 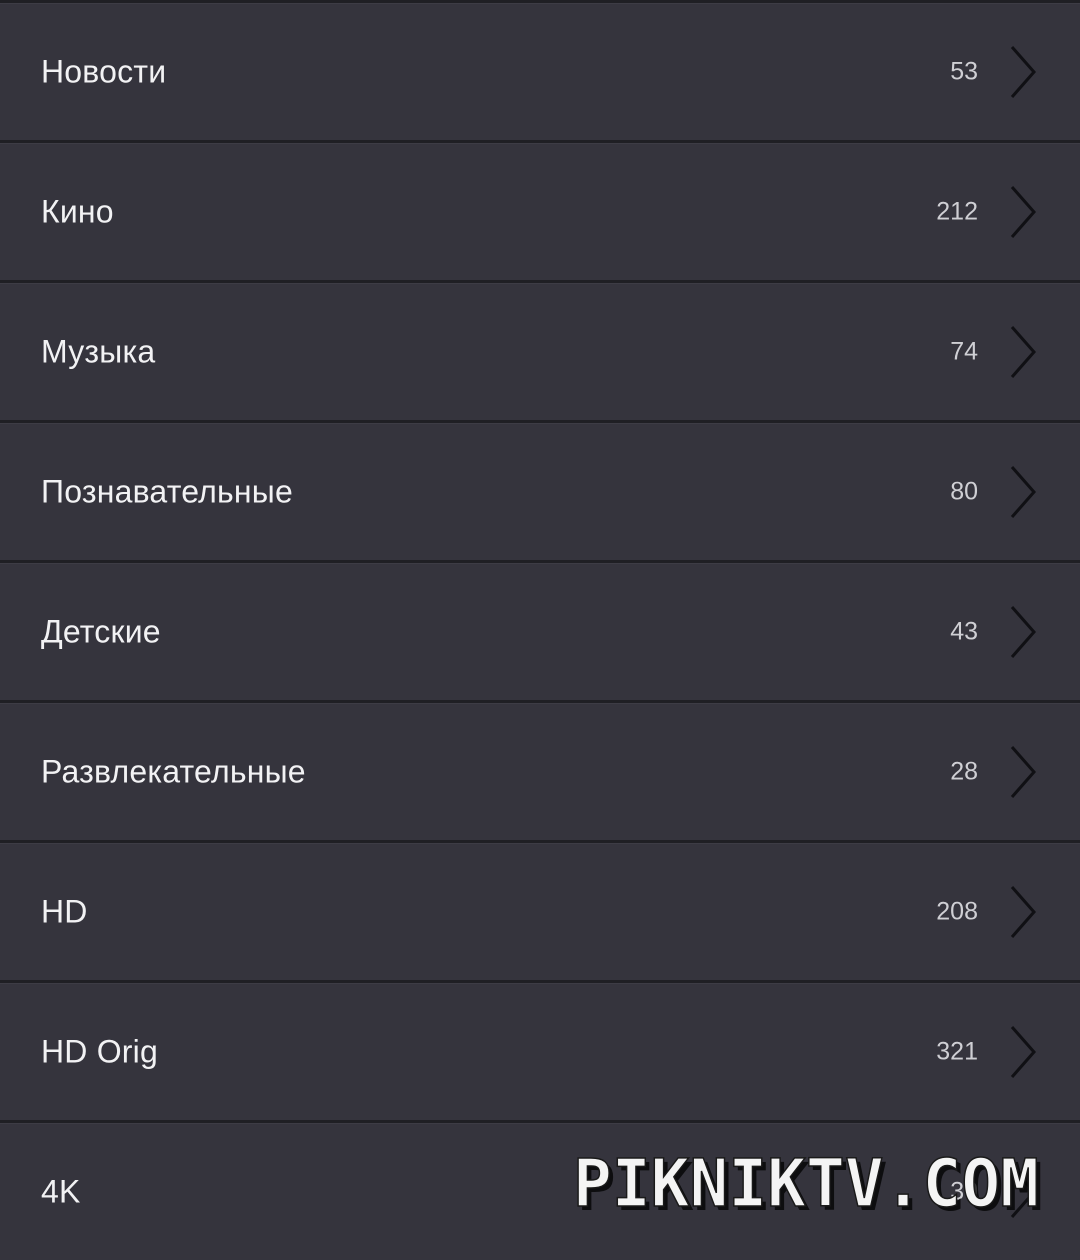 What do you see at coordinates (964, 771) in the screenshot?
I see `category-count: 28` at bounding box center [964, 771].